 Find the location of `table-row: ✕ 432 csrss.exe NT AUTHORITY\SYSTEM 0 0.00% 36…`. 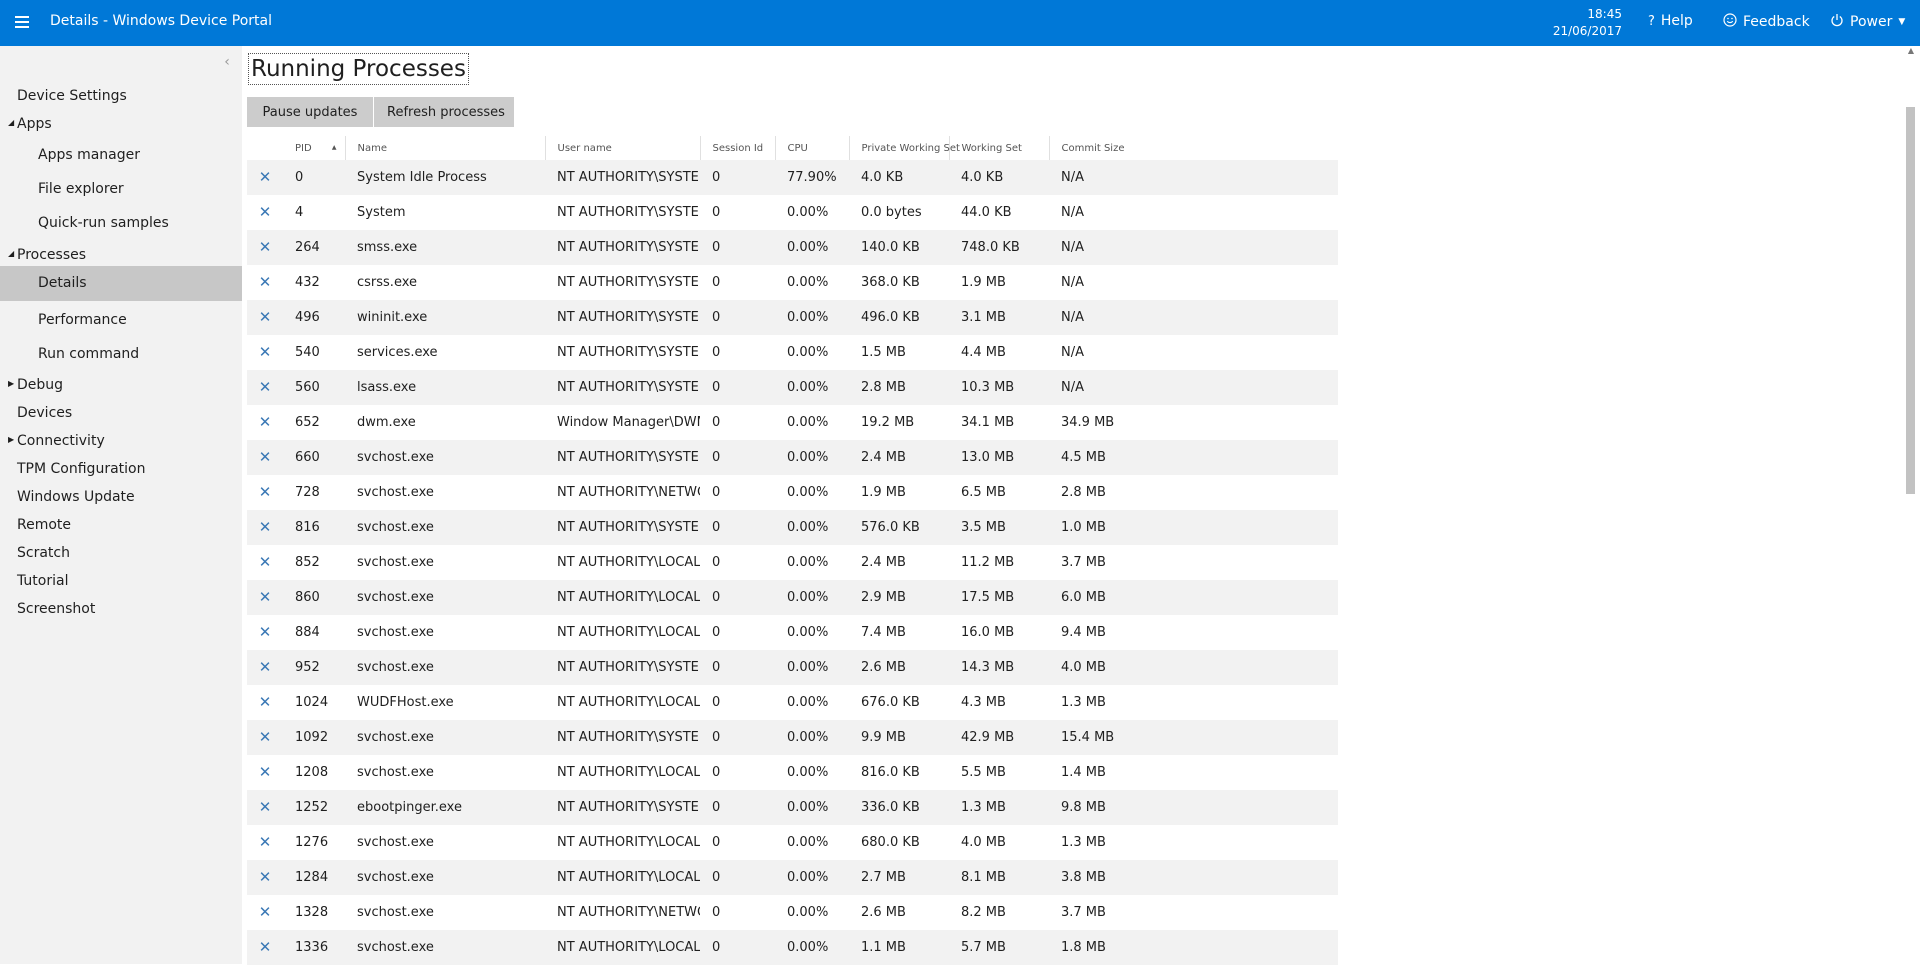

table-row: ✕ 432 csrss.exe NT AUTHORITY\SYSTEM 0 0.00% 36… is located at coordinates (792, 282).